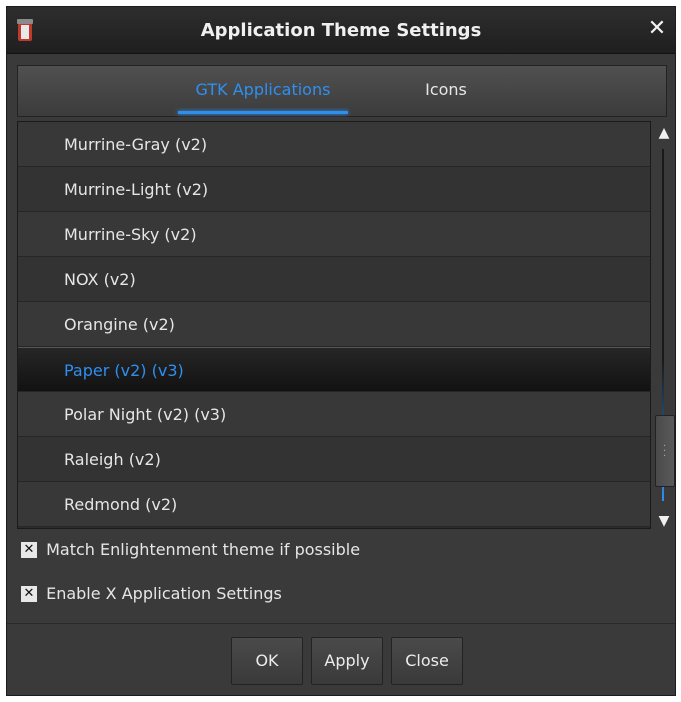 The height and width of the screenshot is (702, 681). I want to click on match-theme-label: Match Enlightenment theme if possible, so click(203, 549).